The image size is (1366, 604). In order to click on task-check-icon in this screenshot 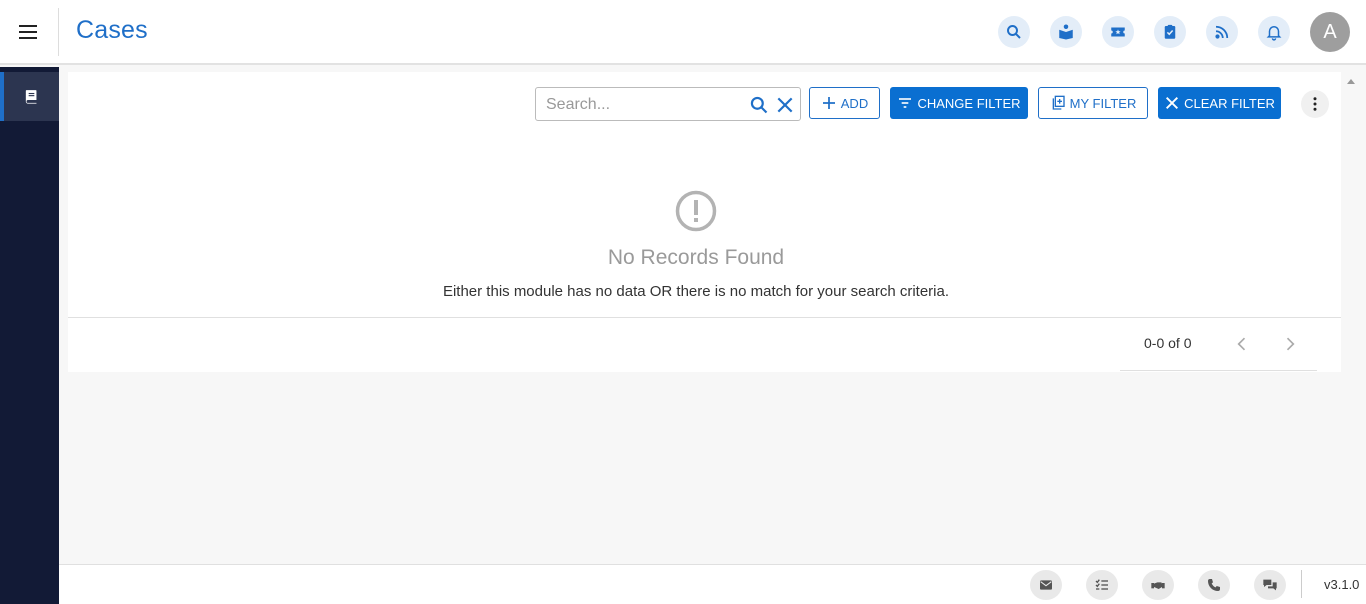, I will do `click(1170, 32)`.